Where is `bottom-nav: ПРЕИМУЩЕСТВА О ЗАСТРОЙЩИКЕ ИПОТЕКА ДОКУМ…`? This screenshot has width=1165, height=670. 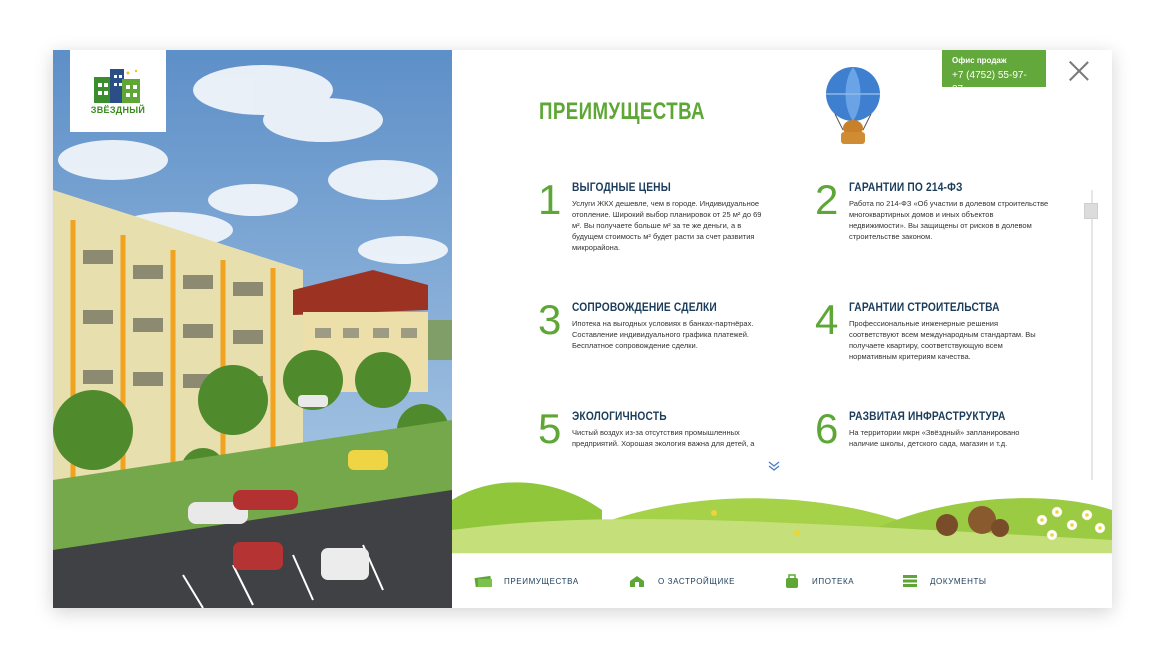
bottom-nav: ПРЕИМУЩЕСТВА О ЗАСТРОЙЩИКЕ ИПОТЕКА ДОКУМ… is located at coordinates (782, 580).